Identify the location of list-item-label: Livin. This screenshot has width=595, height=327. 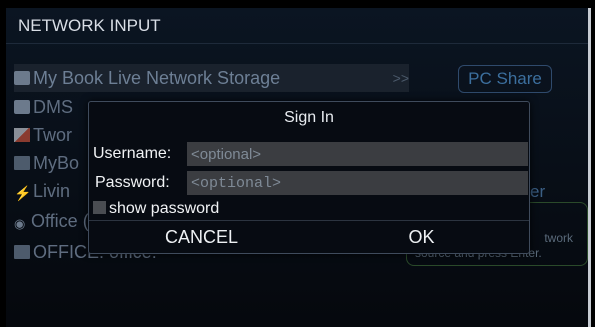
(52, 191).